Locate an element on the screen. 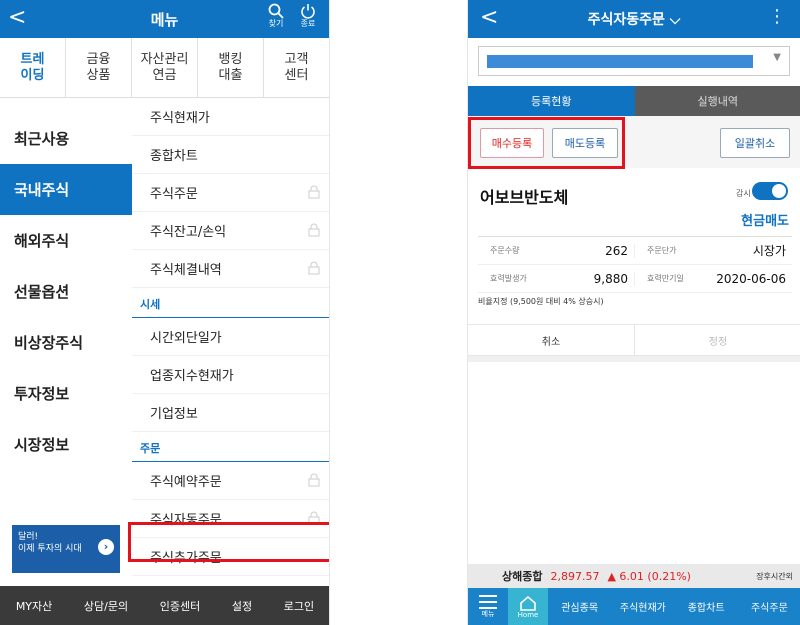 This screenshot has width=800, height=625. order-actions: 취소 정정 is located at coordinates (634, 340).